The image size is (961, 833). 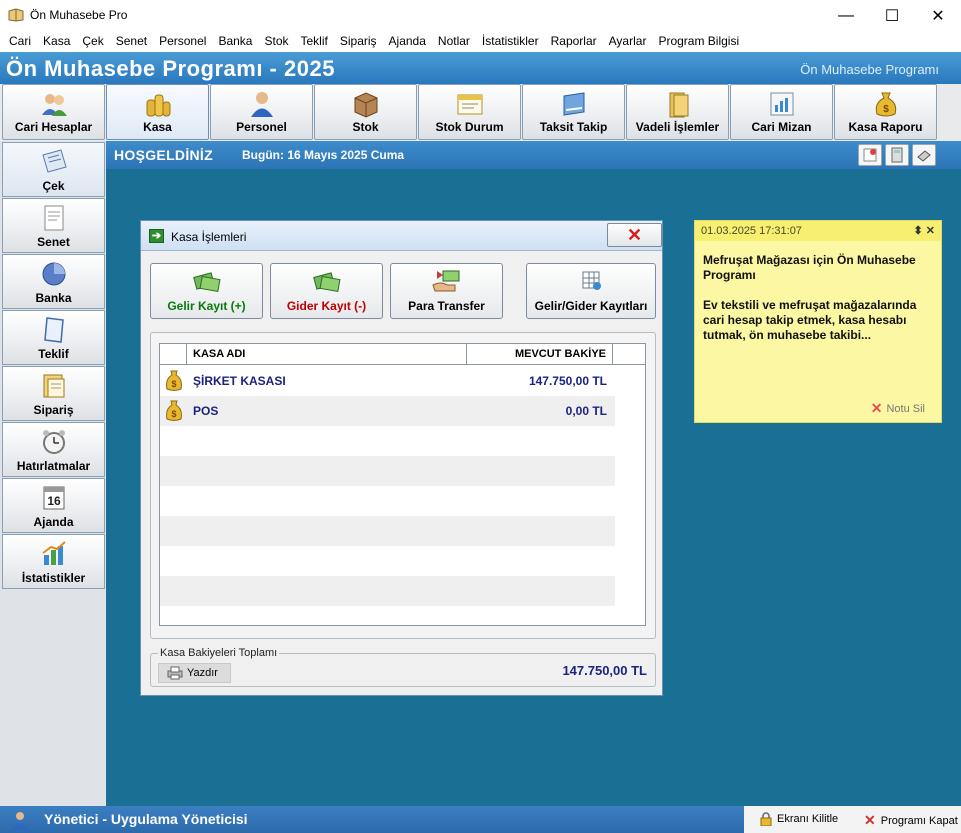 I want to click on lock-screen-button: Ekranı Kilitle, so click(x=799, y=819).